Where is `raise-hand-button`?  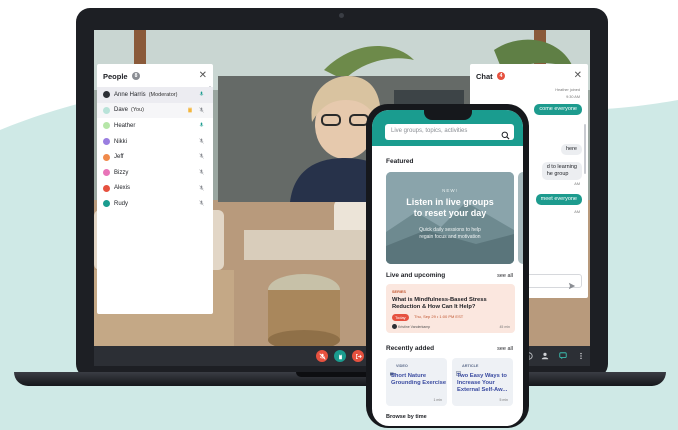
raise-hand-button is located at coordinates (340, 356).